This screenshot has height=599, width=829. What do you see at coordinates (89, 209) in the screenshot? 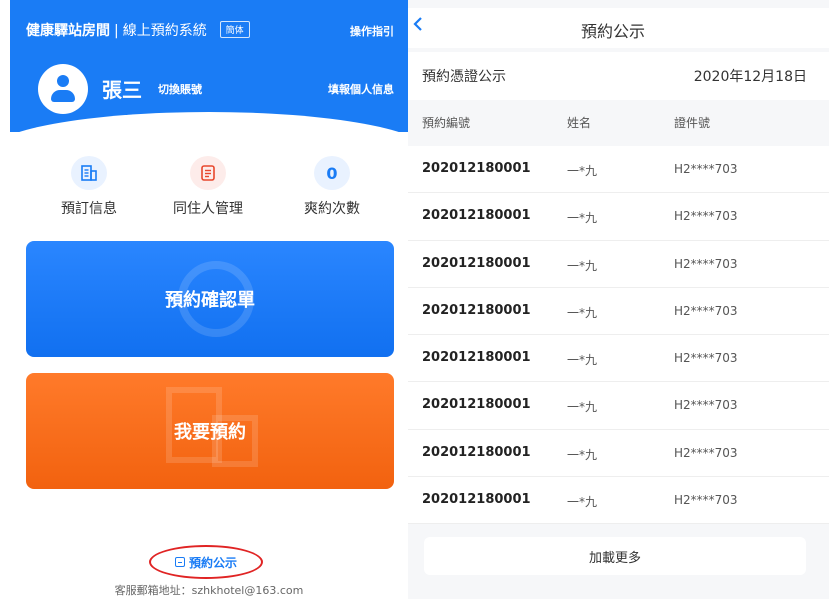
I see `shortcut-label: 預訂信息` at bounding box center [89, 209].